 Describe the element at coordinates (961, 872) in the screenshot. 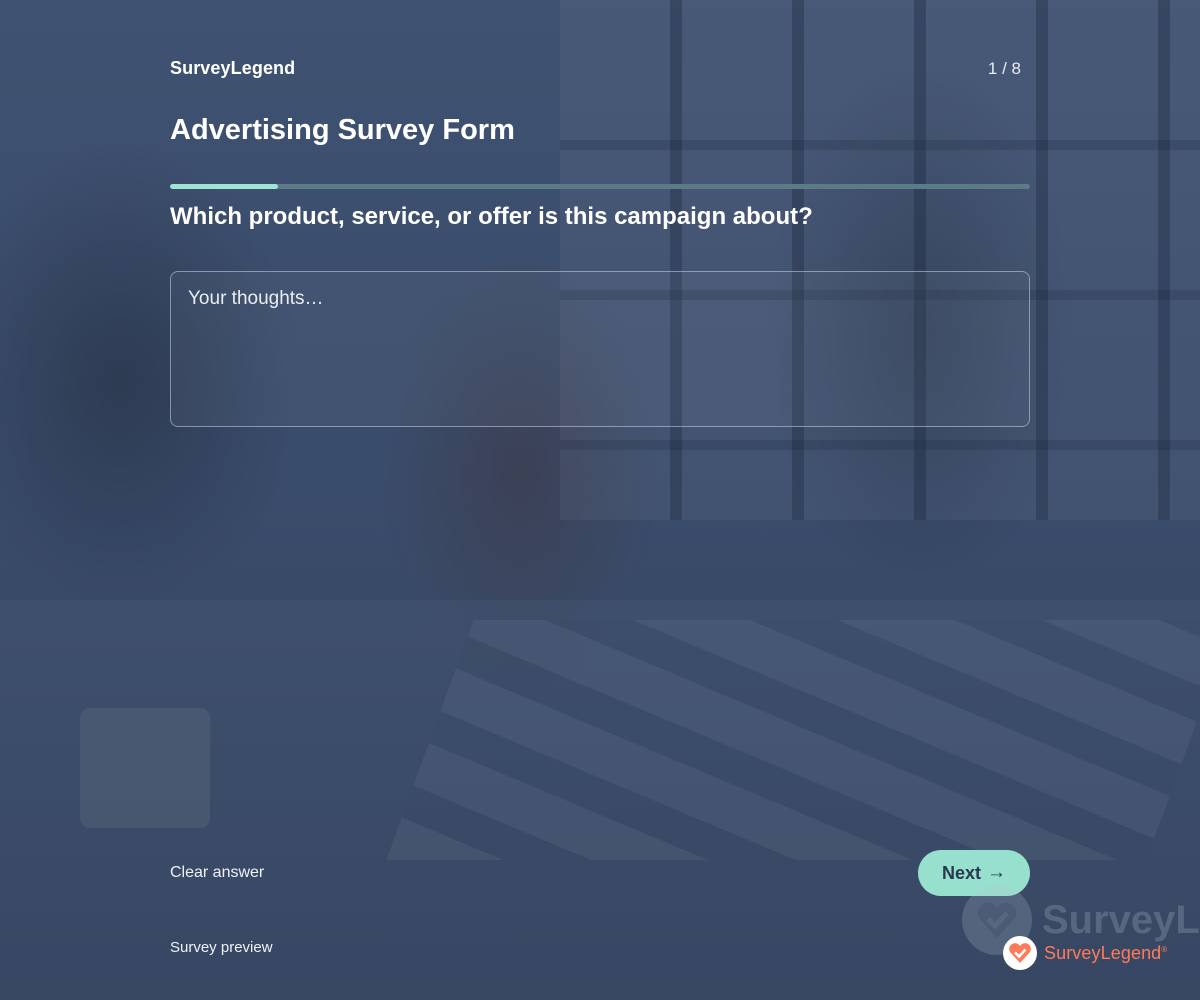

I see `next-button-label: Next` at that location.